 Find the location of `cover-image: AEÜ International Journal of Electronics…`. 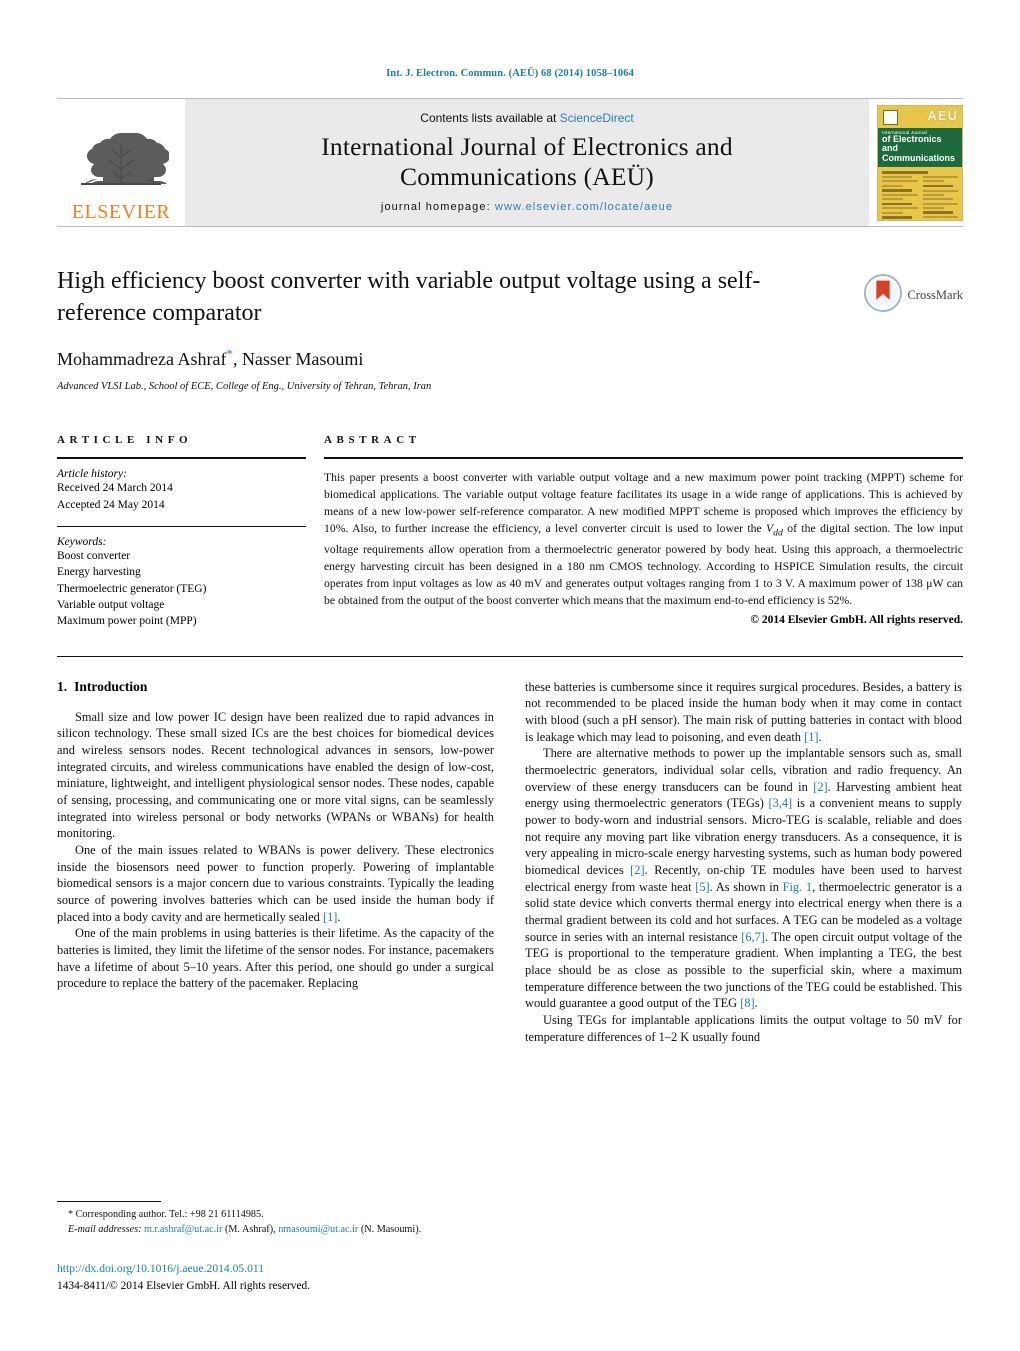

cover-image: AEÜ International Journal of Electronics… is located at coordinates (920, 162).